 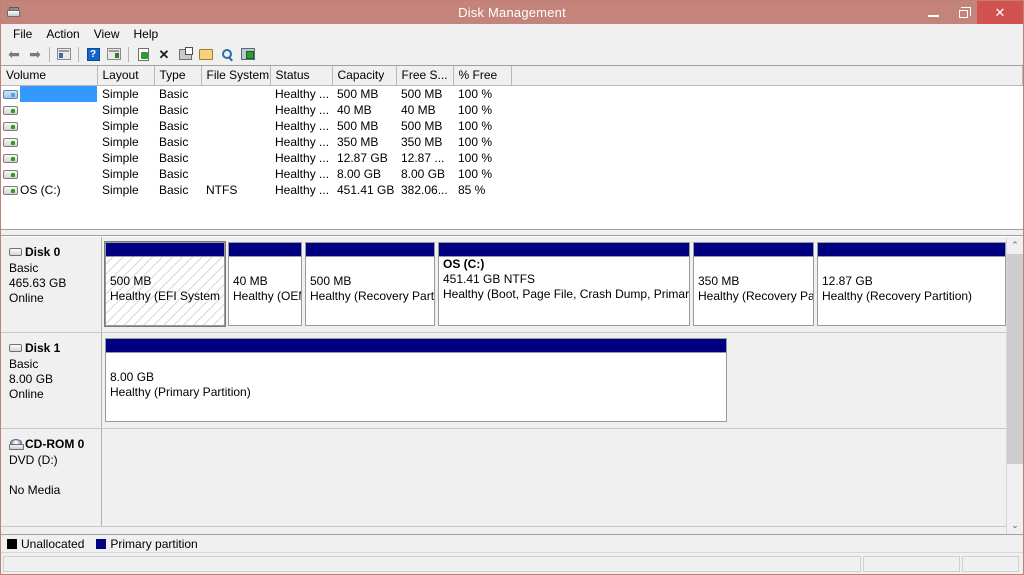 What do you see at coordinates (64, 54) in the screenshot?
I see `up-one-level-icon` at bounding box center [64, 54].